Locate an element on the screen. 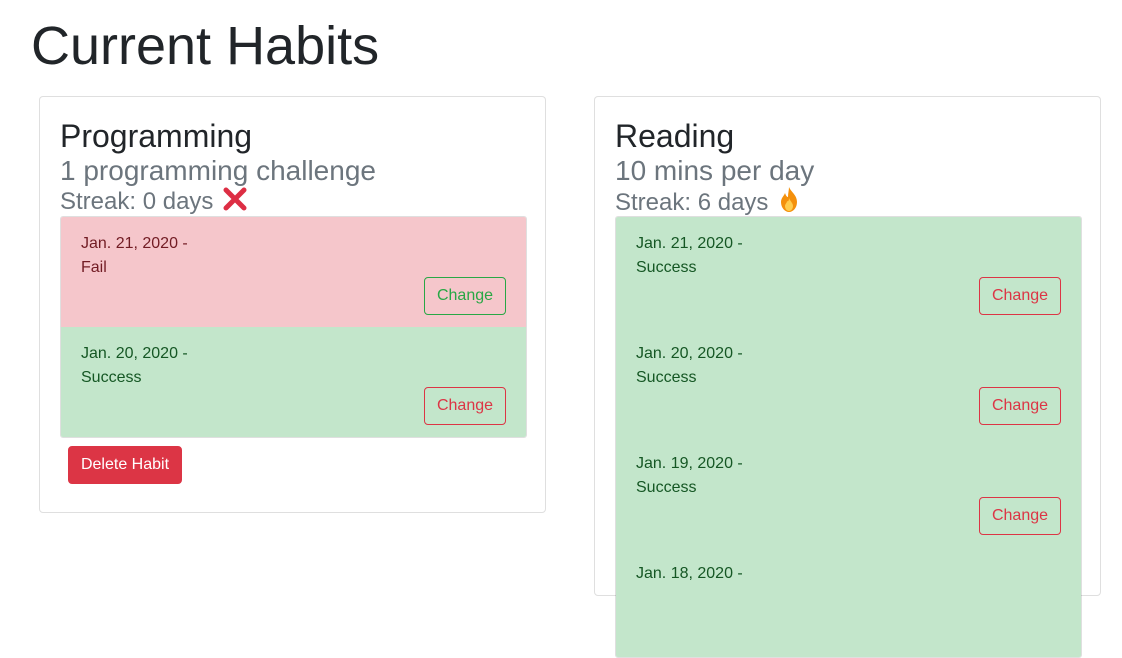 The width and height of the screenshot is (1122, 658). streak-text: Streak: 6 days is located at coordinates (692, 202).